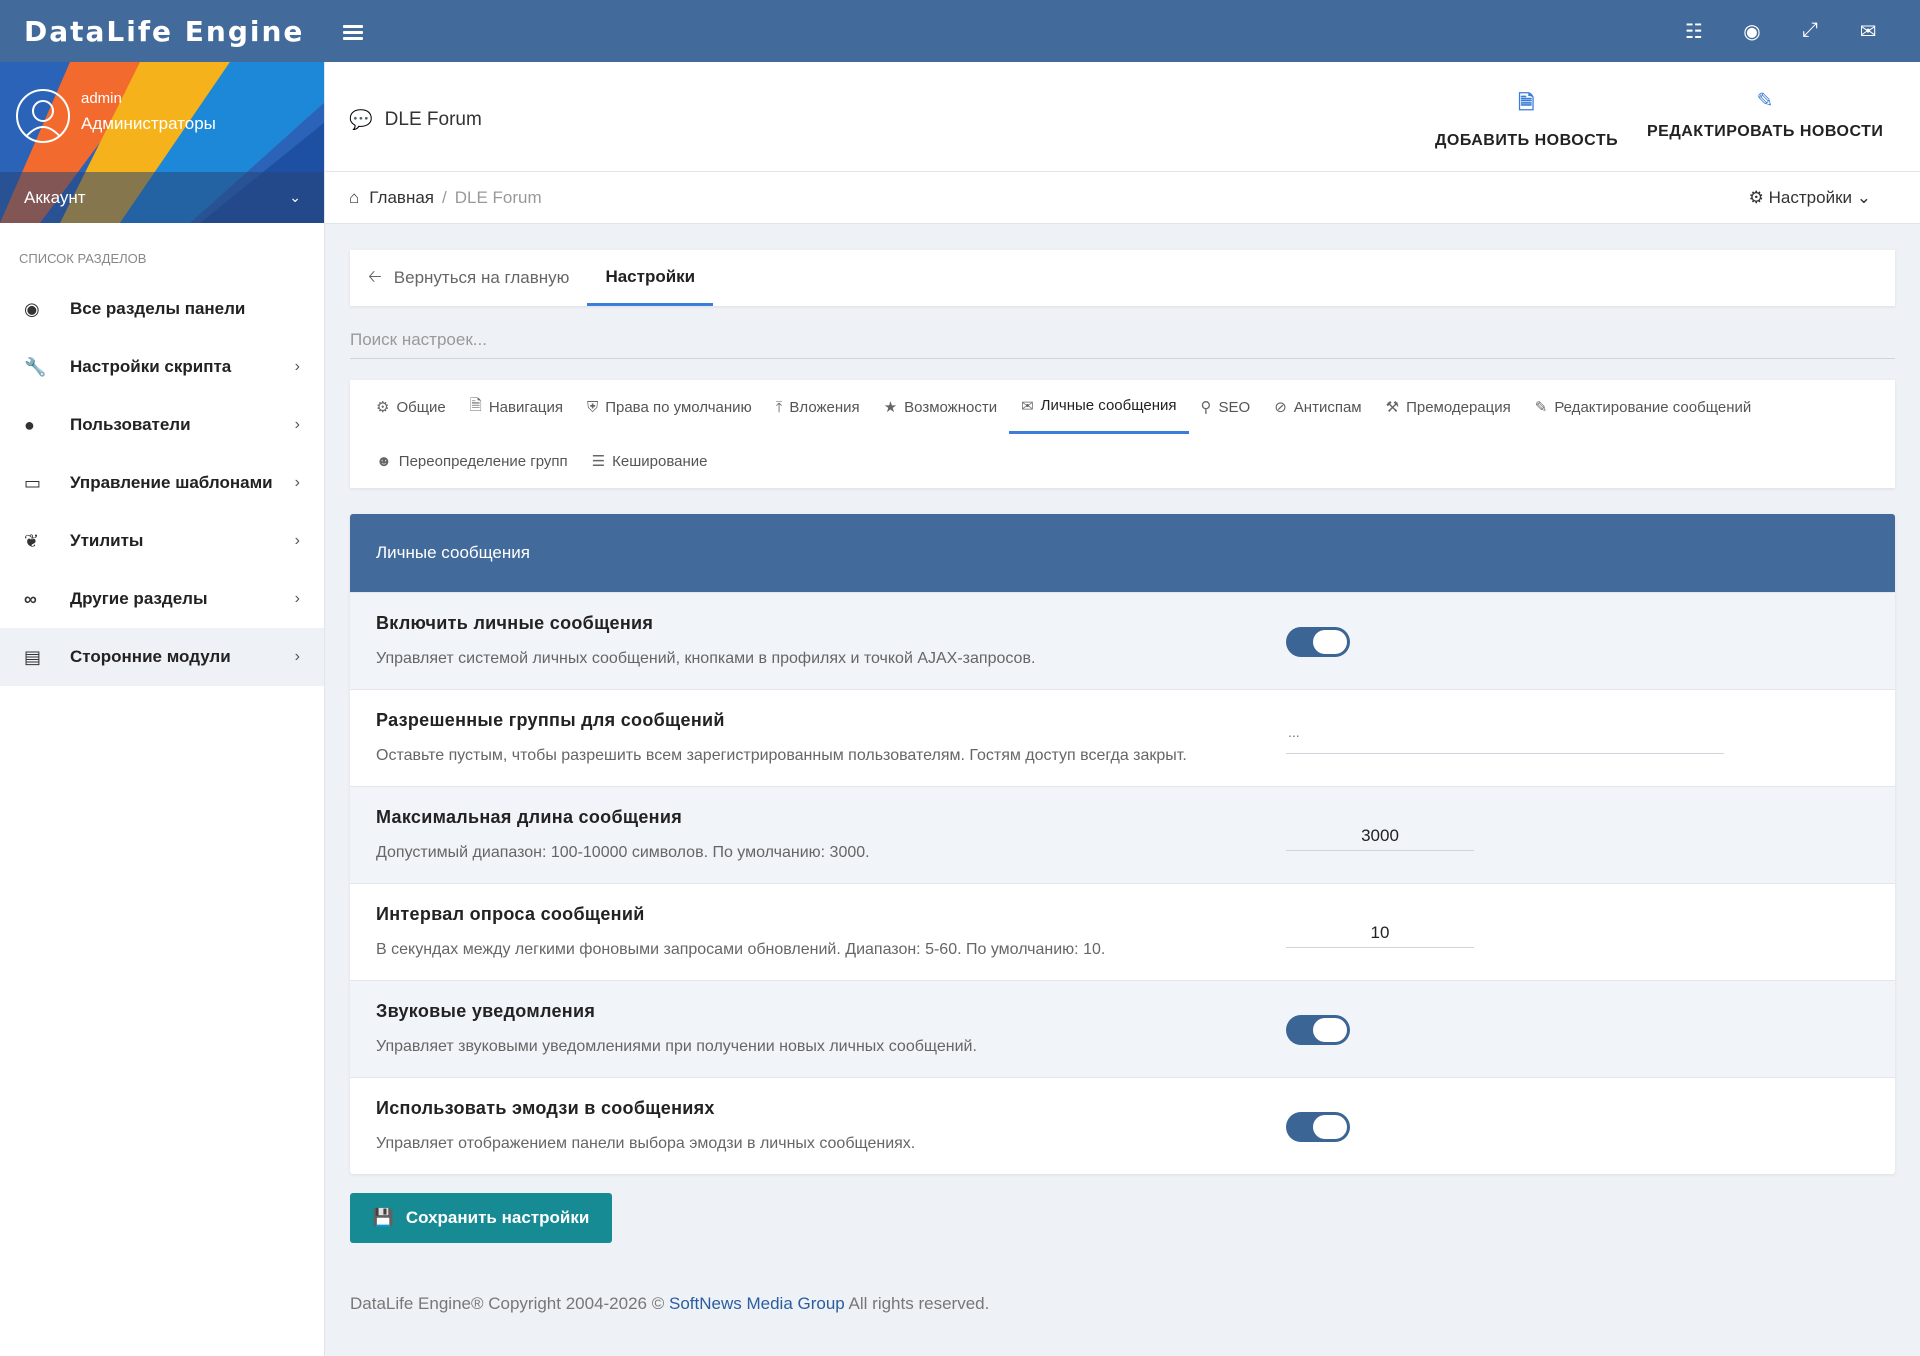  I want to click on tab-navigation: 🗎 Навигация, so click(516, 407).